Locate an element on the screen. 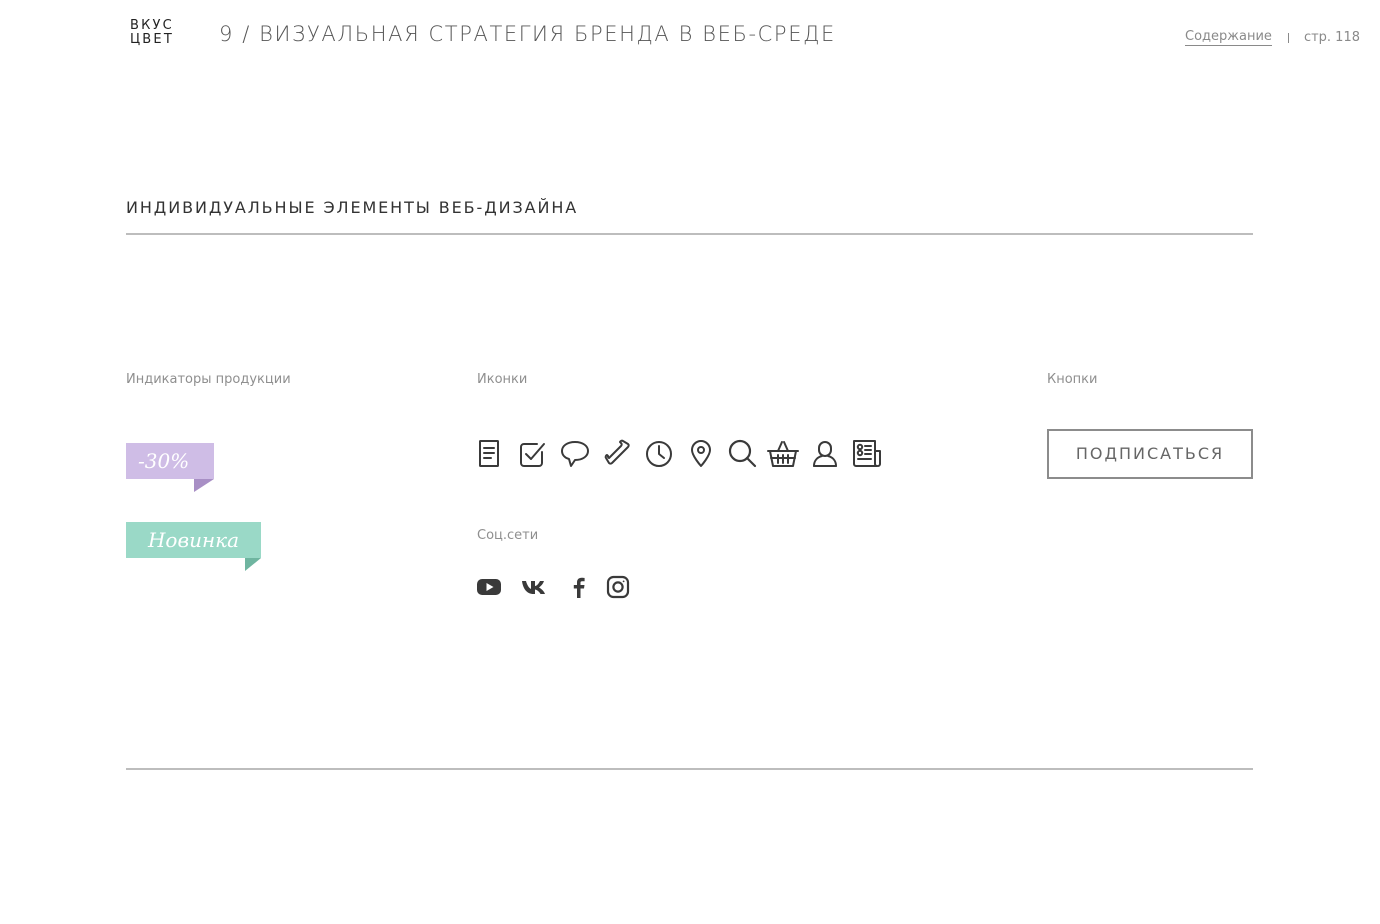 The height and width of the screenshot is (924, 1380). toc-link: Содержание is located at coordinates (1228, 37).